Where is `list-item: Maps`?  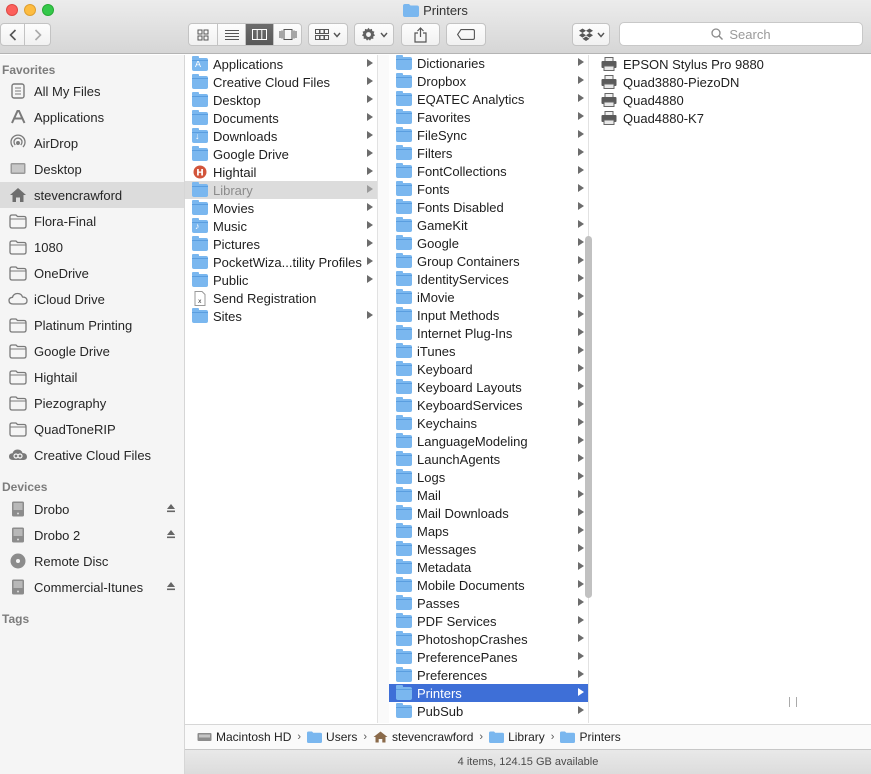 list-item: Maps is located at coordinates (488, 531).